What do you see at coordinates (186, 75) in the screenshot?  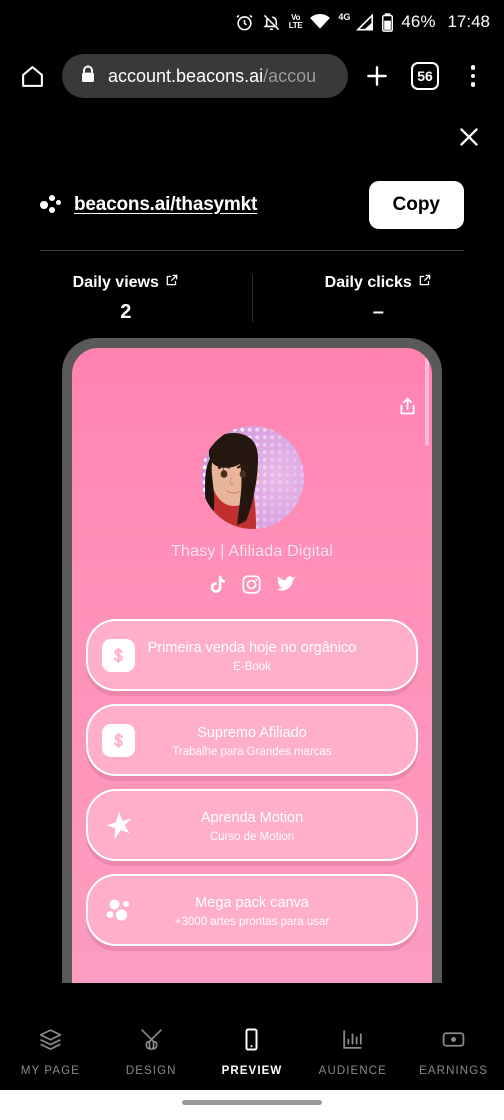 I see `url-domain: account.beacons.ai` at bounding box center [186, 75].